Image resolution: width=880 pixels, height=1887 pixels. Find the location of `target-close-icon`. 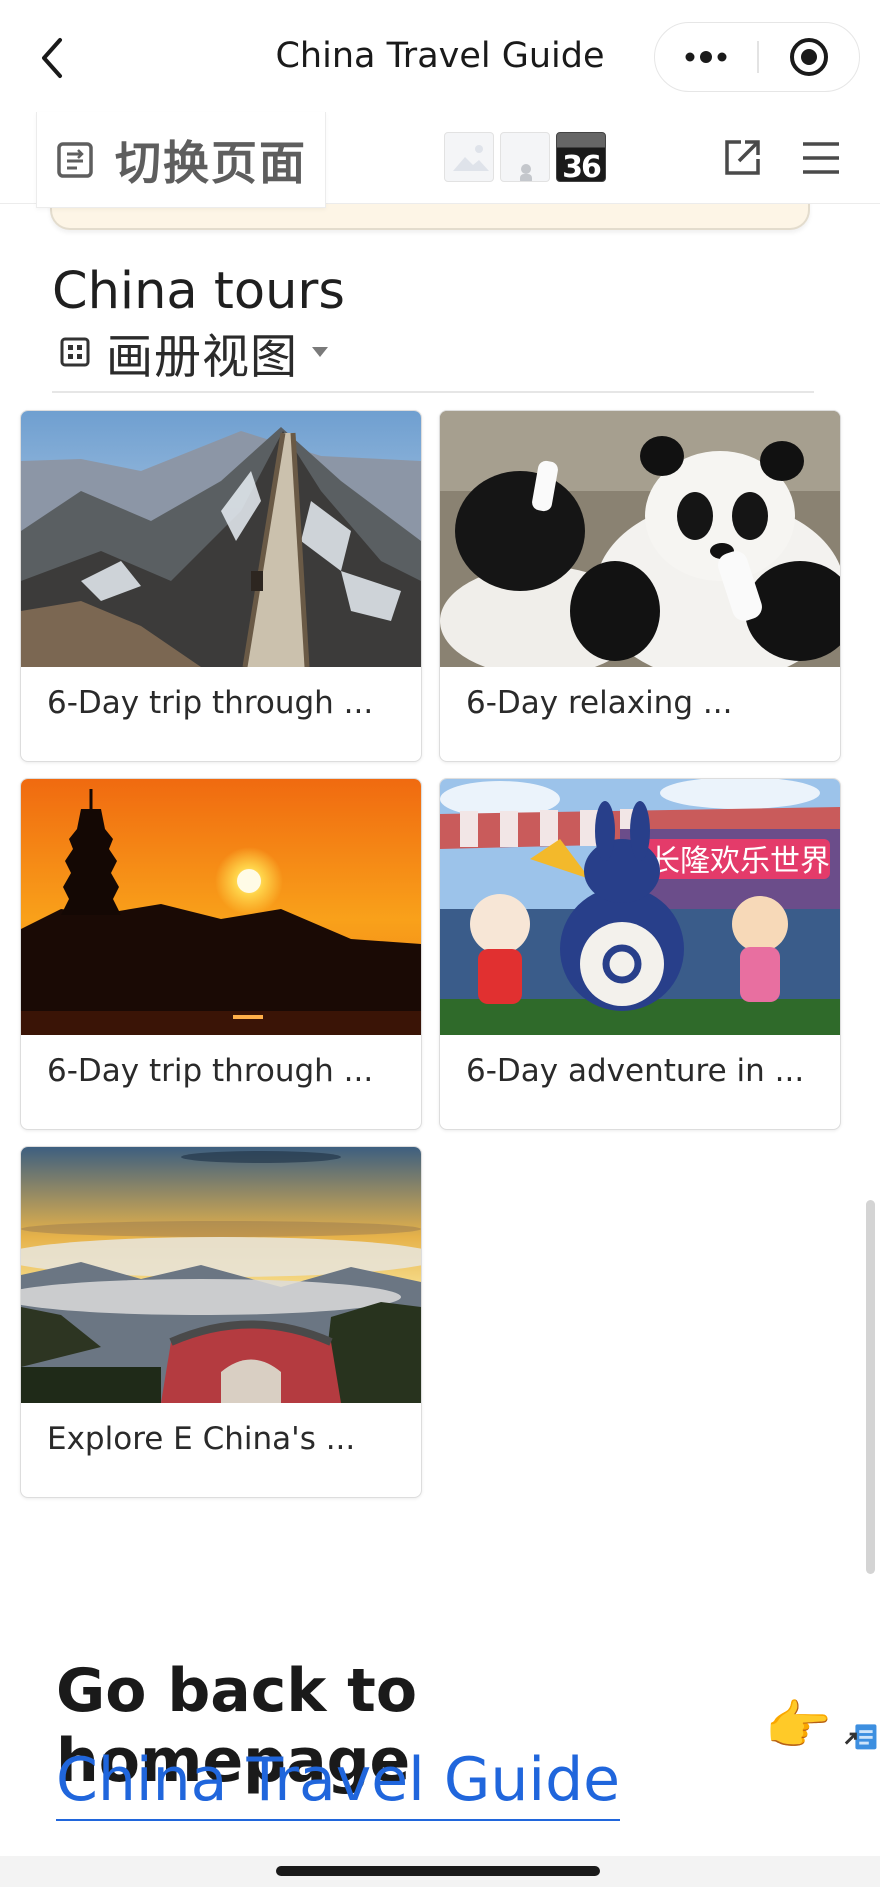

target-close-icon is located at coordinates (809, 56).